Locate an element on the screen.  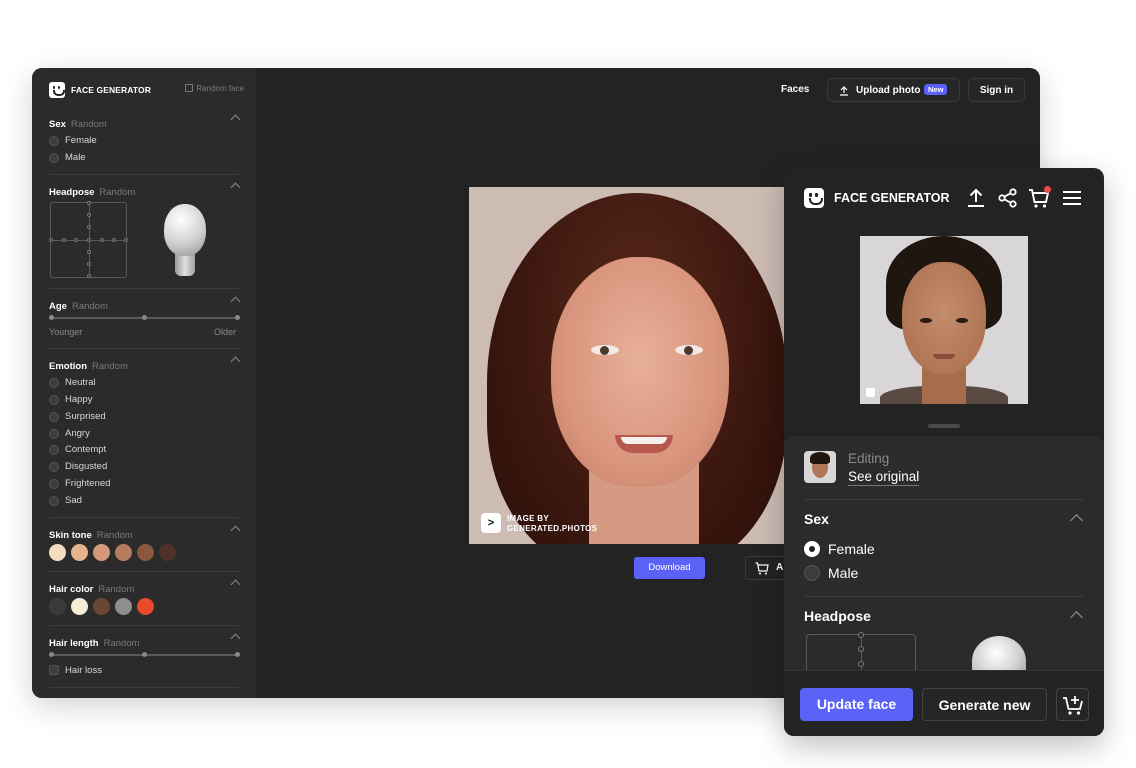
cube-icon is located at coordinates (189, 88).